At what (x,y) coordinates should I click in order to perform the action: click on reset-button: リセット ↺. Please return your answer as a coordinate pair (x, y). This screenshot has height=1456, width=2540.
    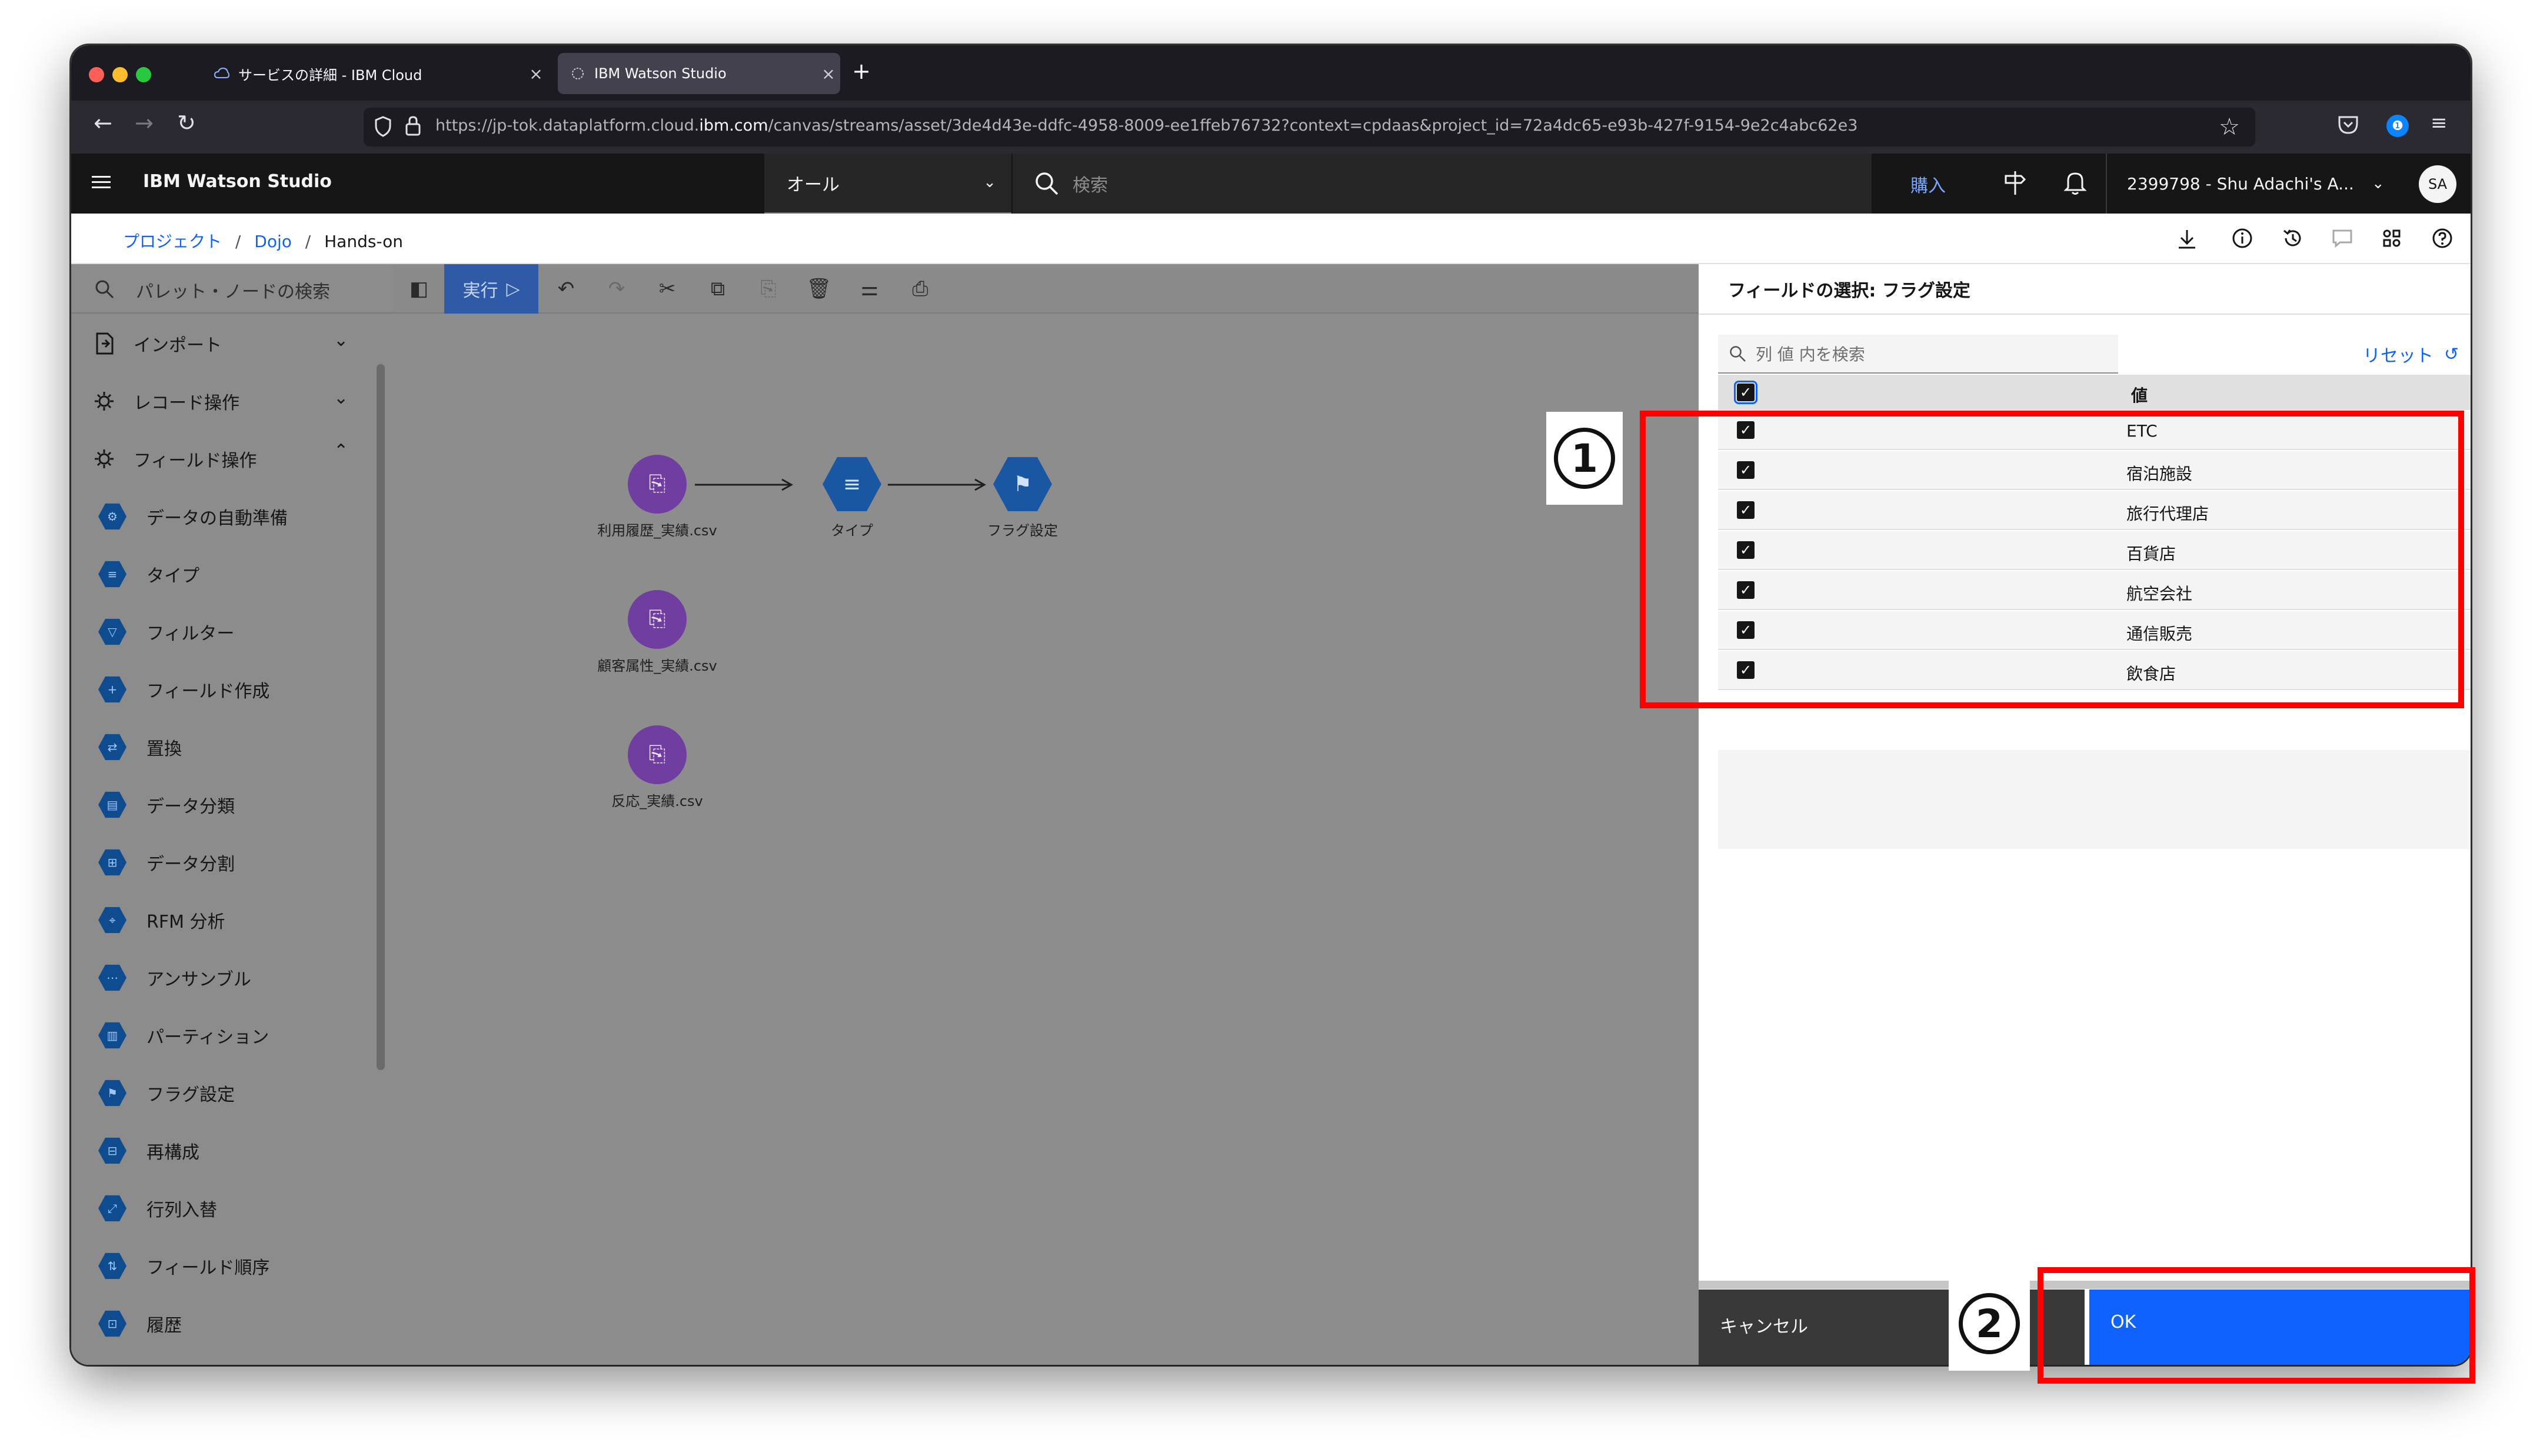
    Looking at the image, I should click on (2411, 354).